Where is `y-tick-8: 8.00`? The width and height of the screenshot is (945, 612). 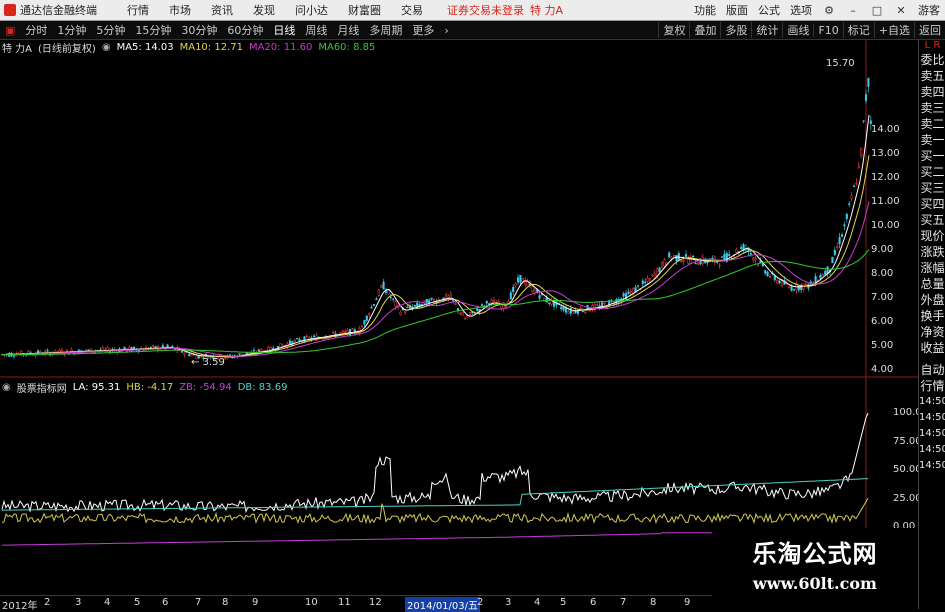
y-tick-8: 8.00 is located at coordinates (882, 273).